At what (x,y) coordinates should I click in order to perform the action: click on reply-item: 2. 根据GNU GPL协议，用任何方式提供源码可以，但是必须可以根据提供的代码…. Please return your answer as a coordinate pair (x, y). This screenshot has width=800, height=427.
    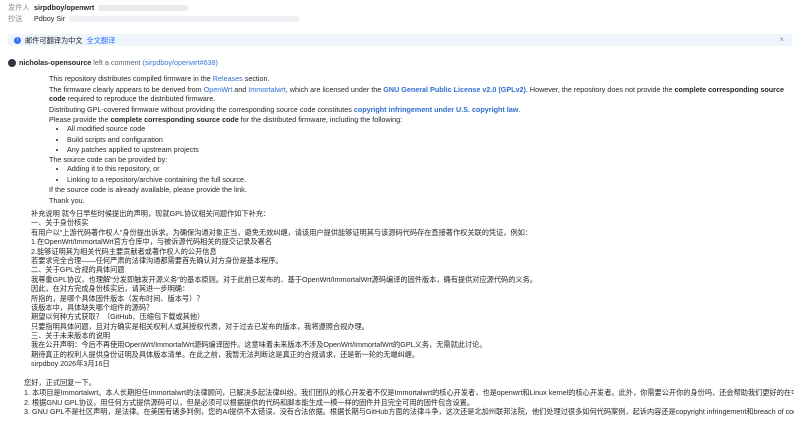
    Looking at the image, I should click on (249, 402).